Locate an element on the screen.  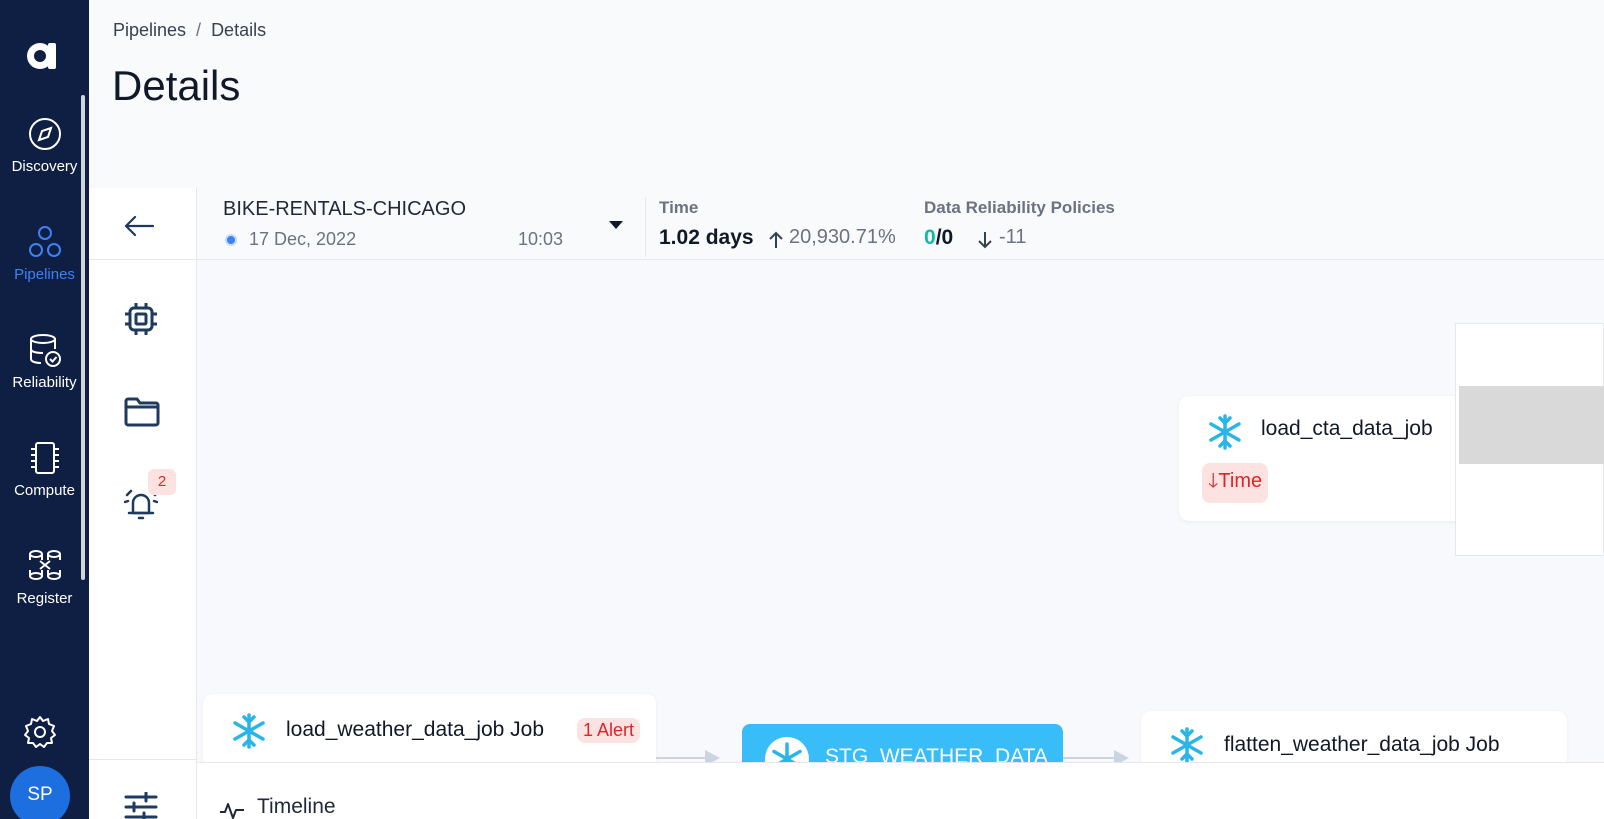
timeline-panel is located at coordinates (900, 790).